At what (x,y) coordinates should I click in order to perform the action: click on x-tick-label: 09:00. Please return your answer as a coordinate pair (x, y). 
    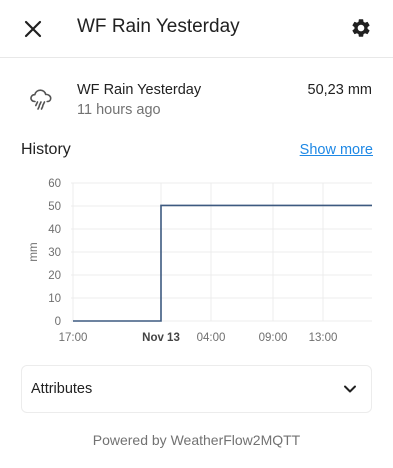
    Looking at the image, I should click on (273, 338).